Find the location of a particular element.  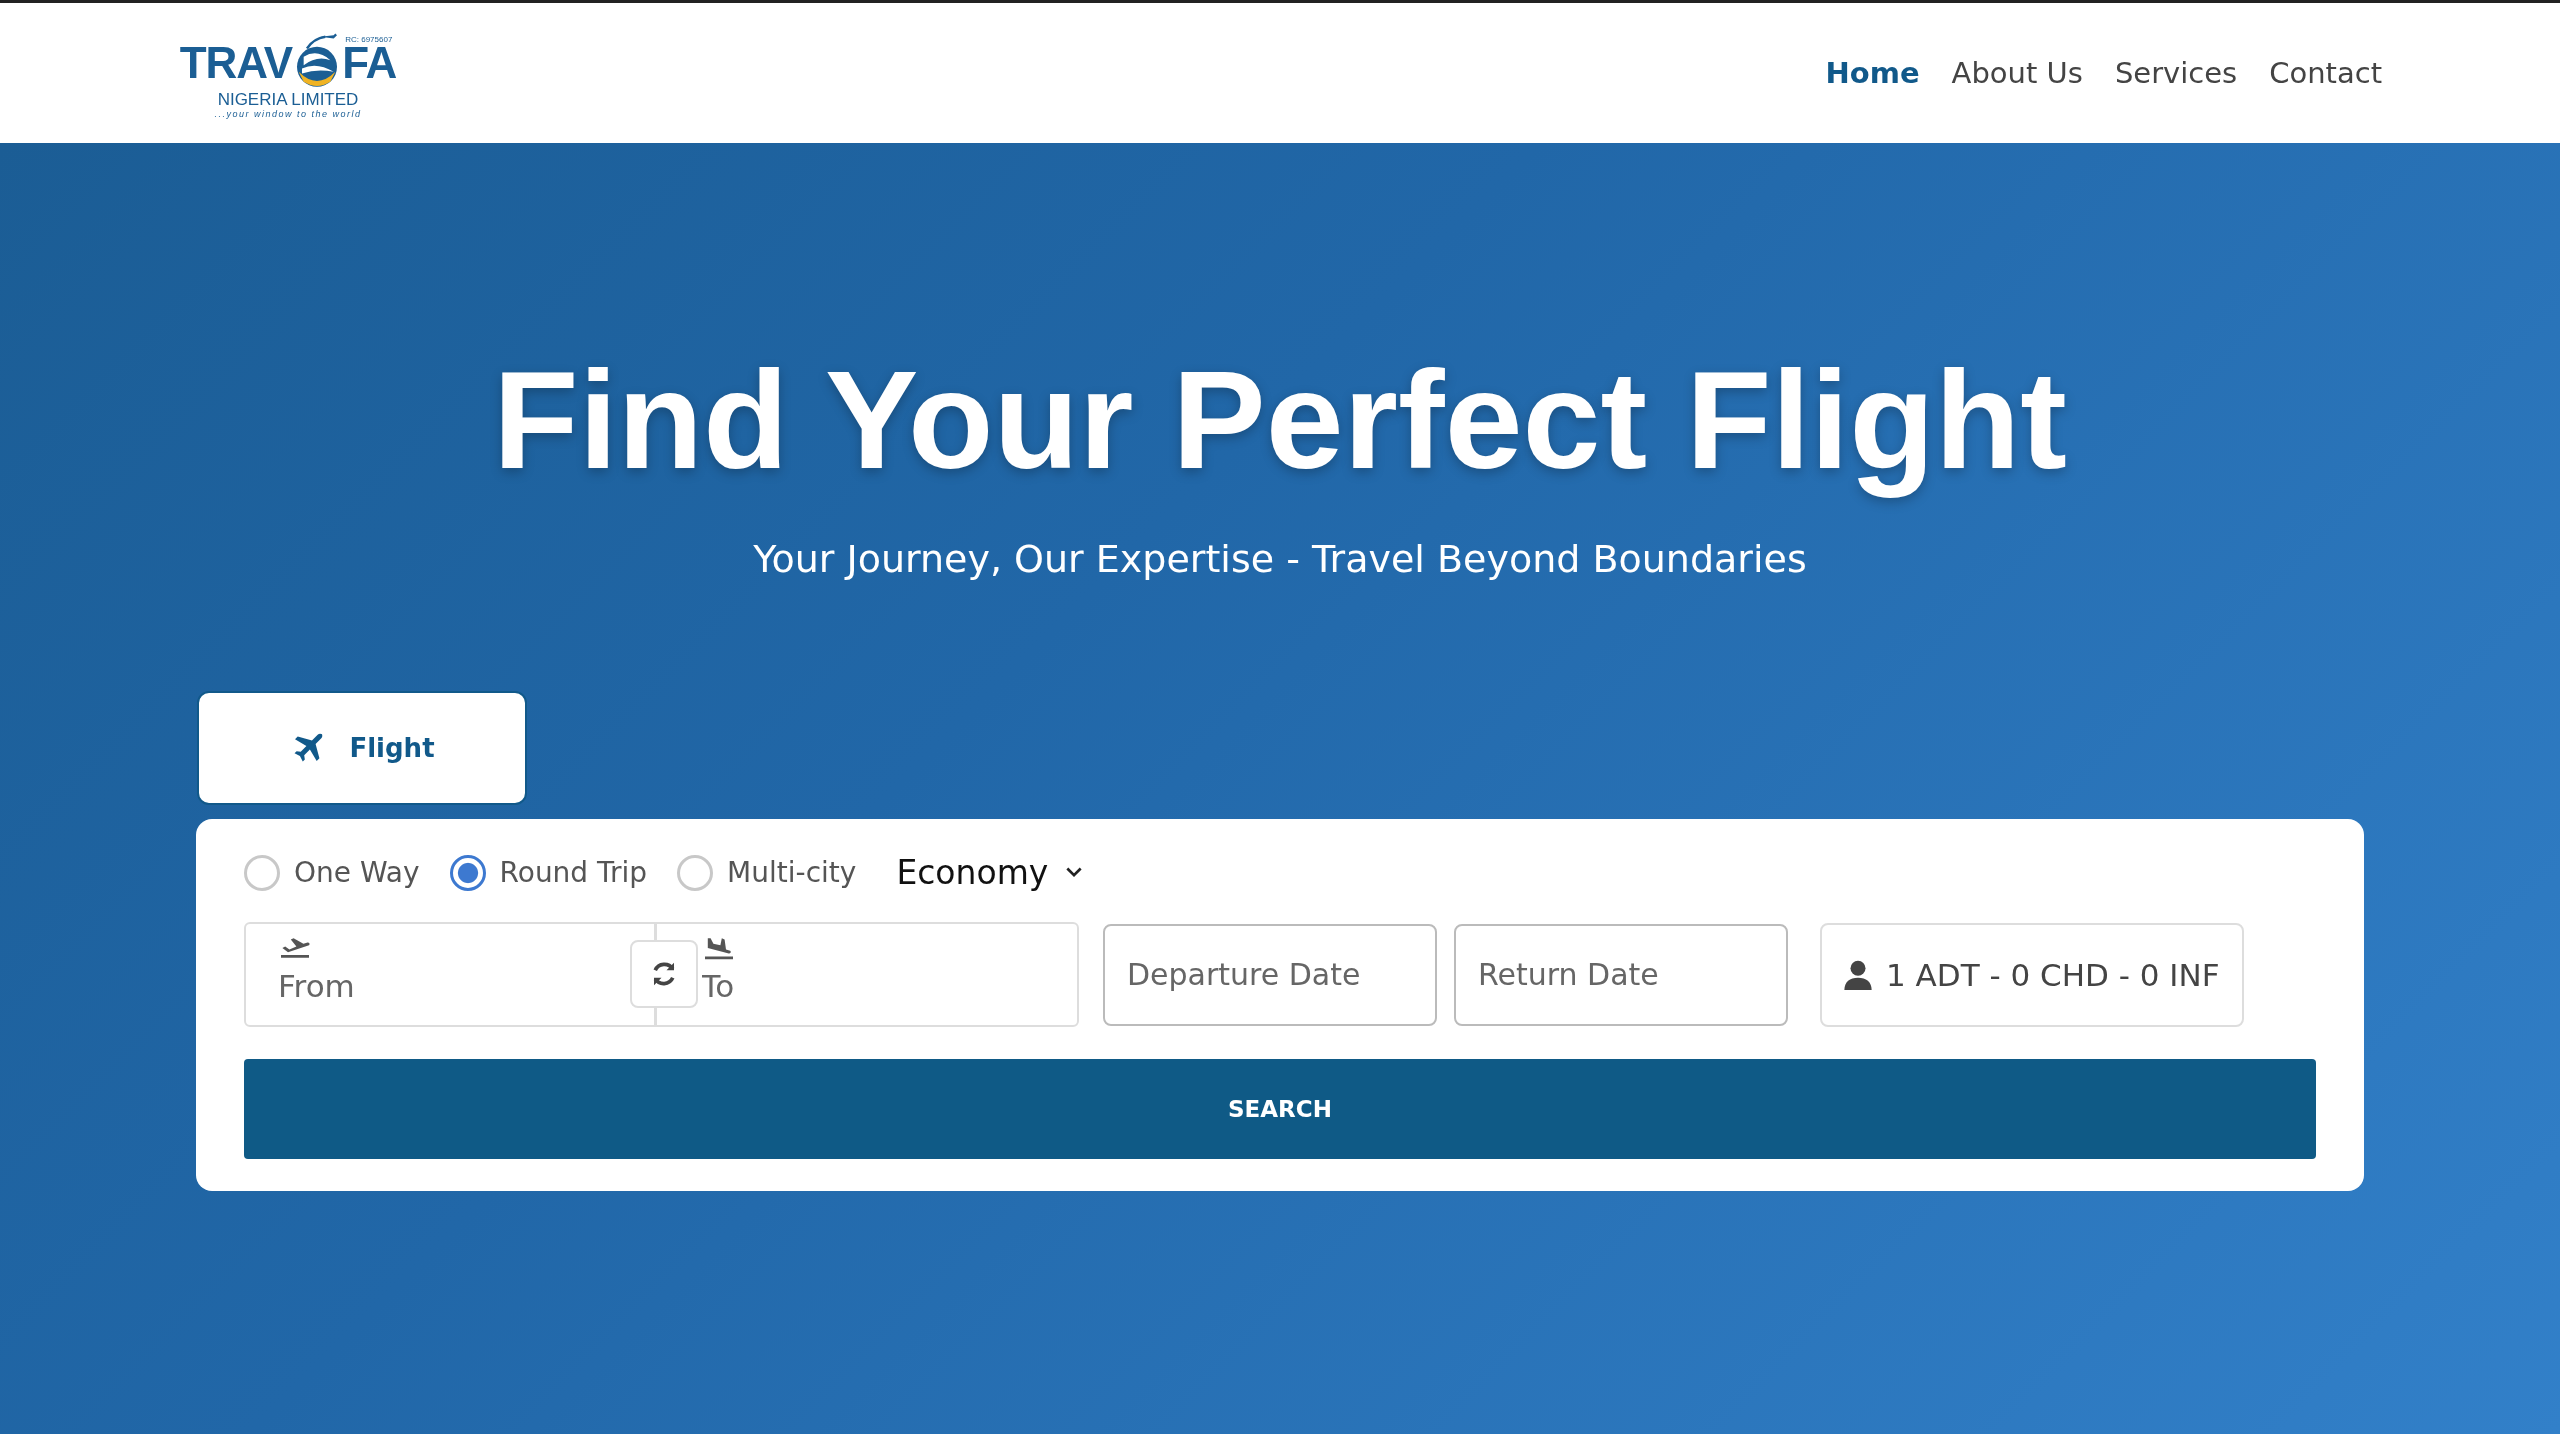

logo-tagline: ...your window to the world is located at coordinates (288, 114).